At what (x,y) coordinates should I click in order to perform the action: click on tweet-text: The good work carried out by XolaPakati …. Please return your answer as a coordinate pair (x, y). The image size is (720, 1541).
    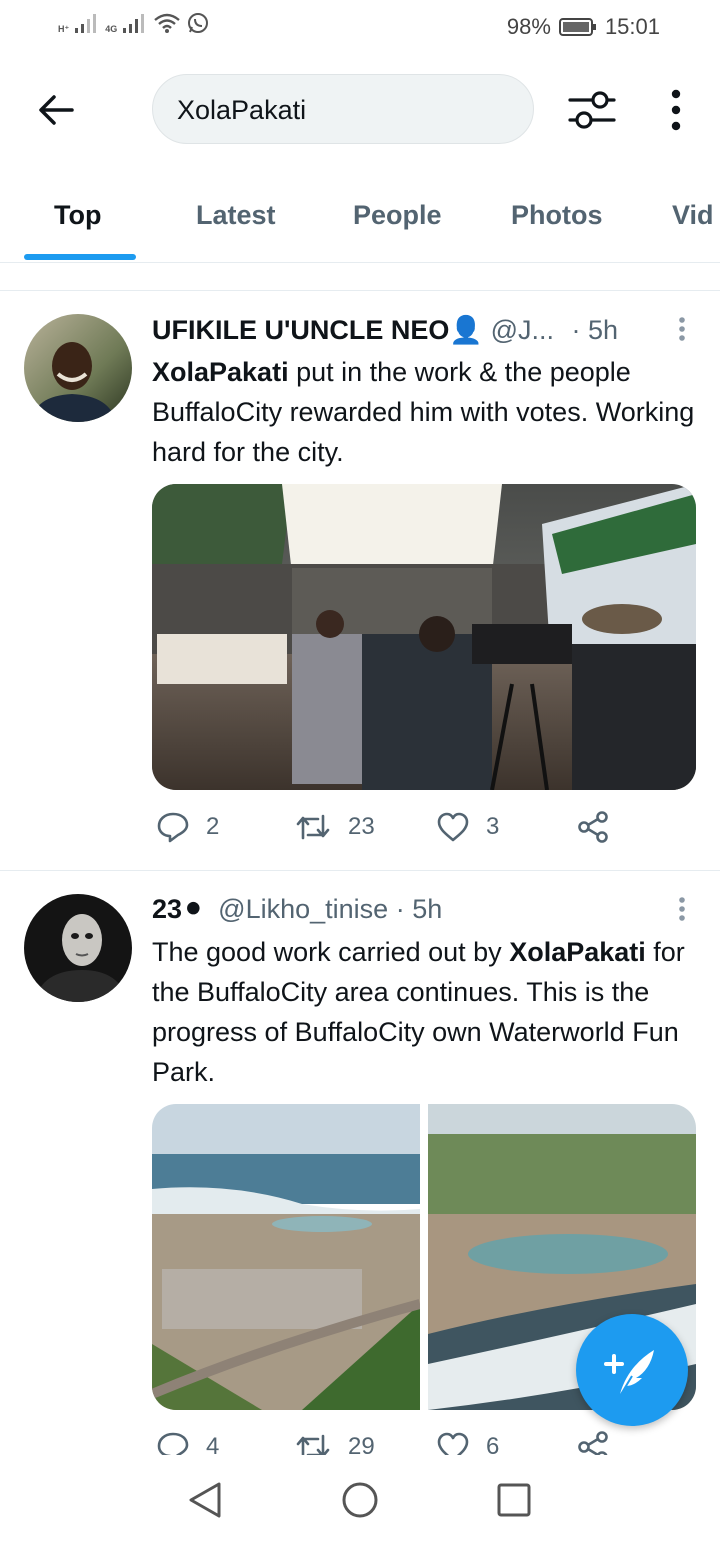
    Looking at the image, I should click on (424, 1012).